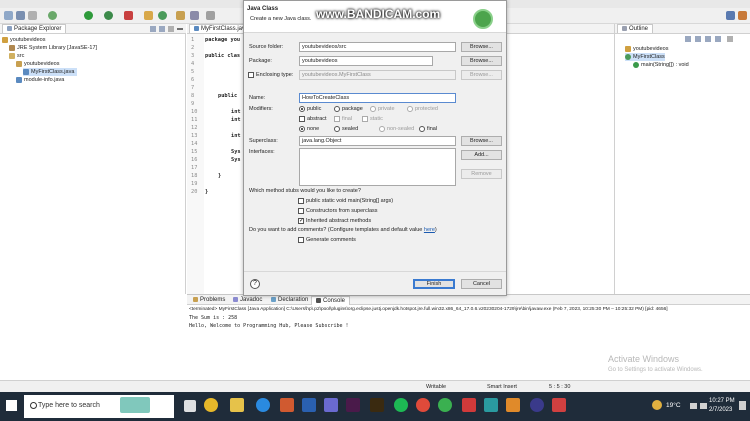 The image size is (750, 421). Describe the element at coordinates (301, 211) in the screenshot. I see `stub-constructors-checkbox` at that location.